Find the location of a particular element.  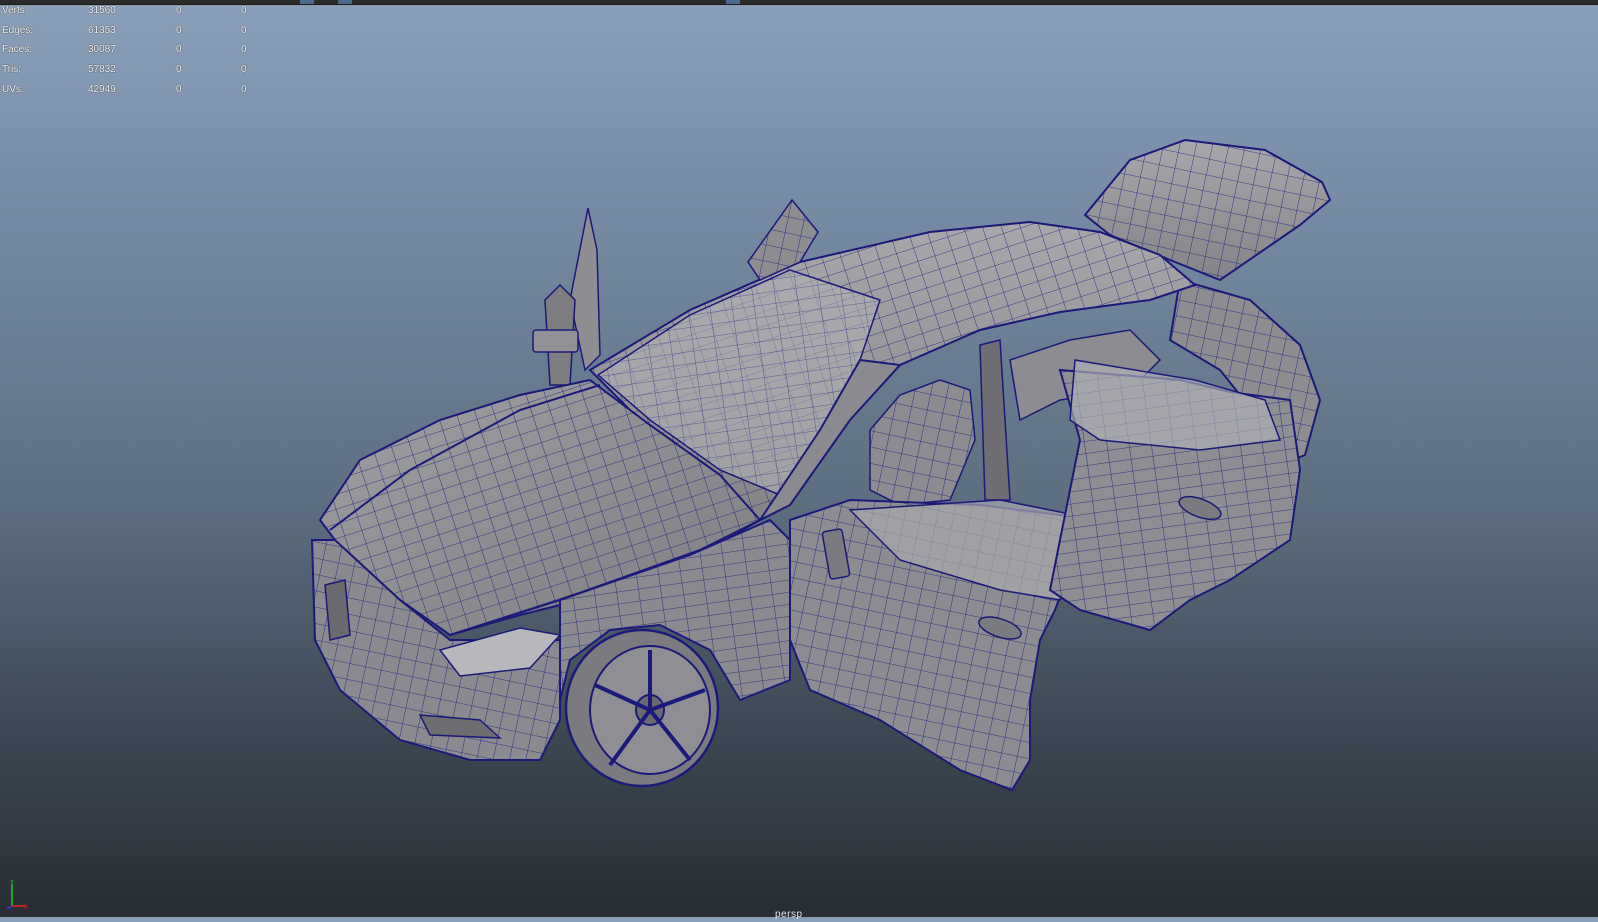

hud-row-uvs: UVs: 42949 0 0 is located at coordinates (132, 94).